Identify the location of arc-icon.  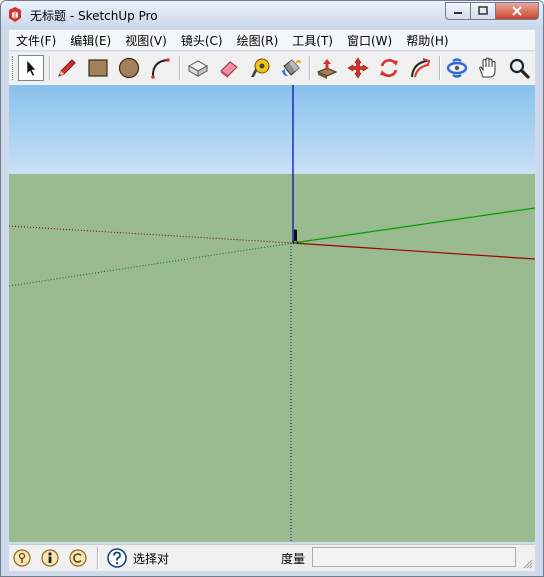
(160, 68).